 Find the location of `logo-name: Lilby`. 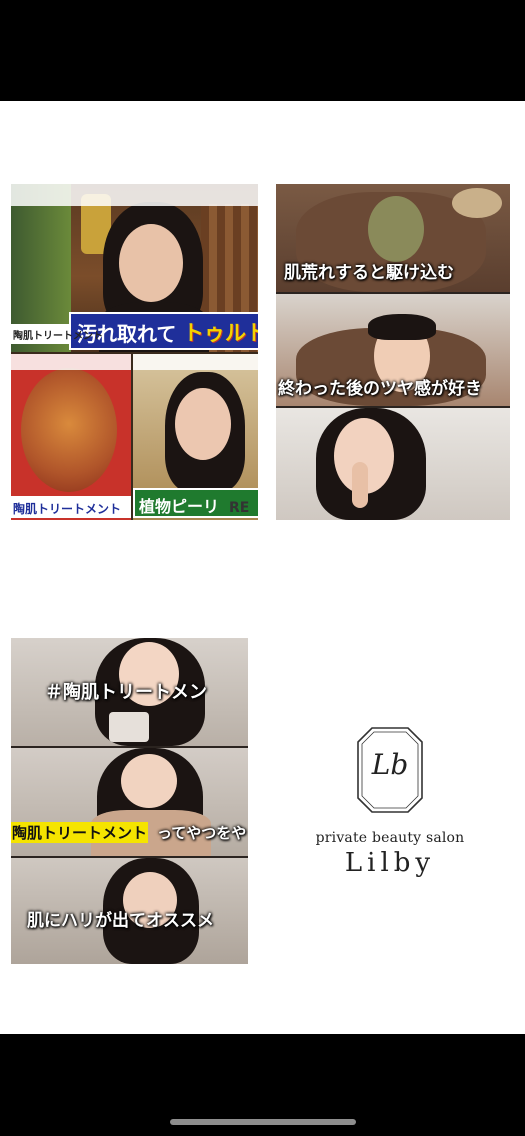

logo-name: Lilby is located at coordinates (390, 863).